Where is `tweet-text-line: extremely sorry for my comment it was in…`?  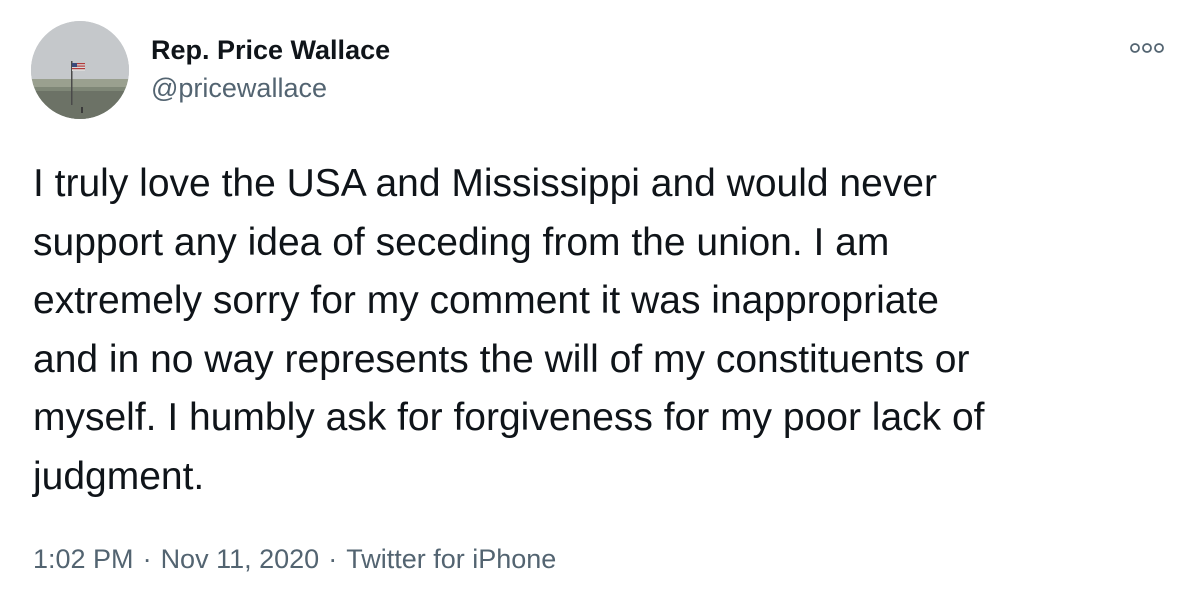
tweet-text-line: extremely sorry for my comment it was in… is located at coordinates (486, 300).